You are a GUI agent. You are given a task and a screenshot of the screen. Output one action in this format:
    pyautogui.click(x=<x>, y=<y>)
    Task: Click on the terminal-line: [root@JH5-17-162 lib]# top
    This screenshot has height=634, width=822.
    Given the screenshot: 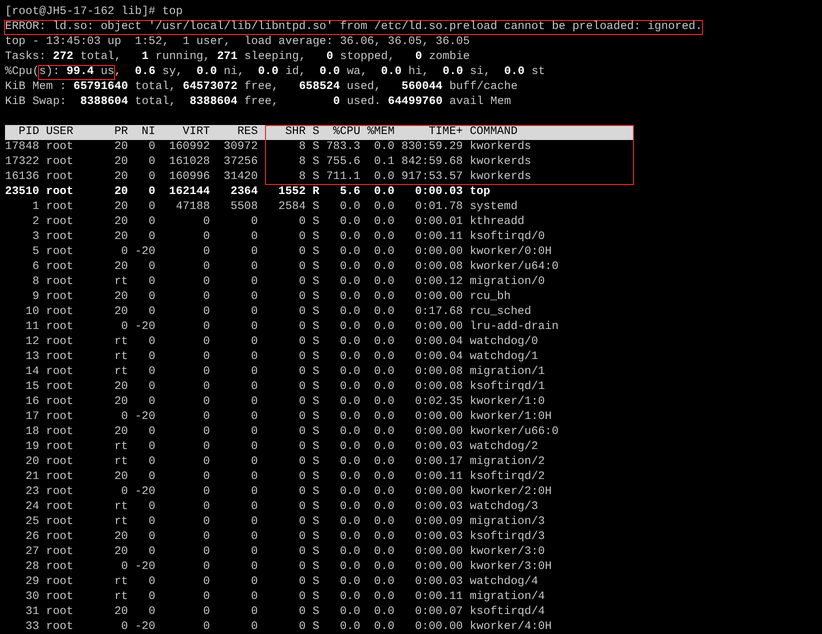 What is the action you would take?
    pyautogui.click(x=94, y=12)
    